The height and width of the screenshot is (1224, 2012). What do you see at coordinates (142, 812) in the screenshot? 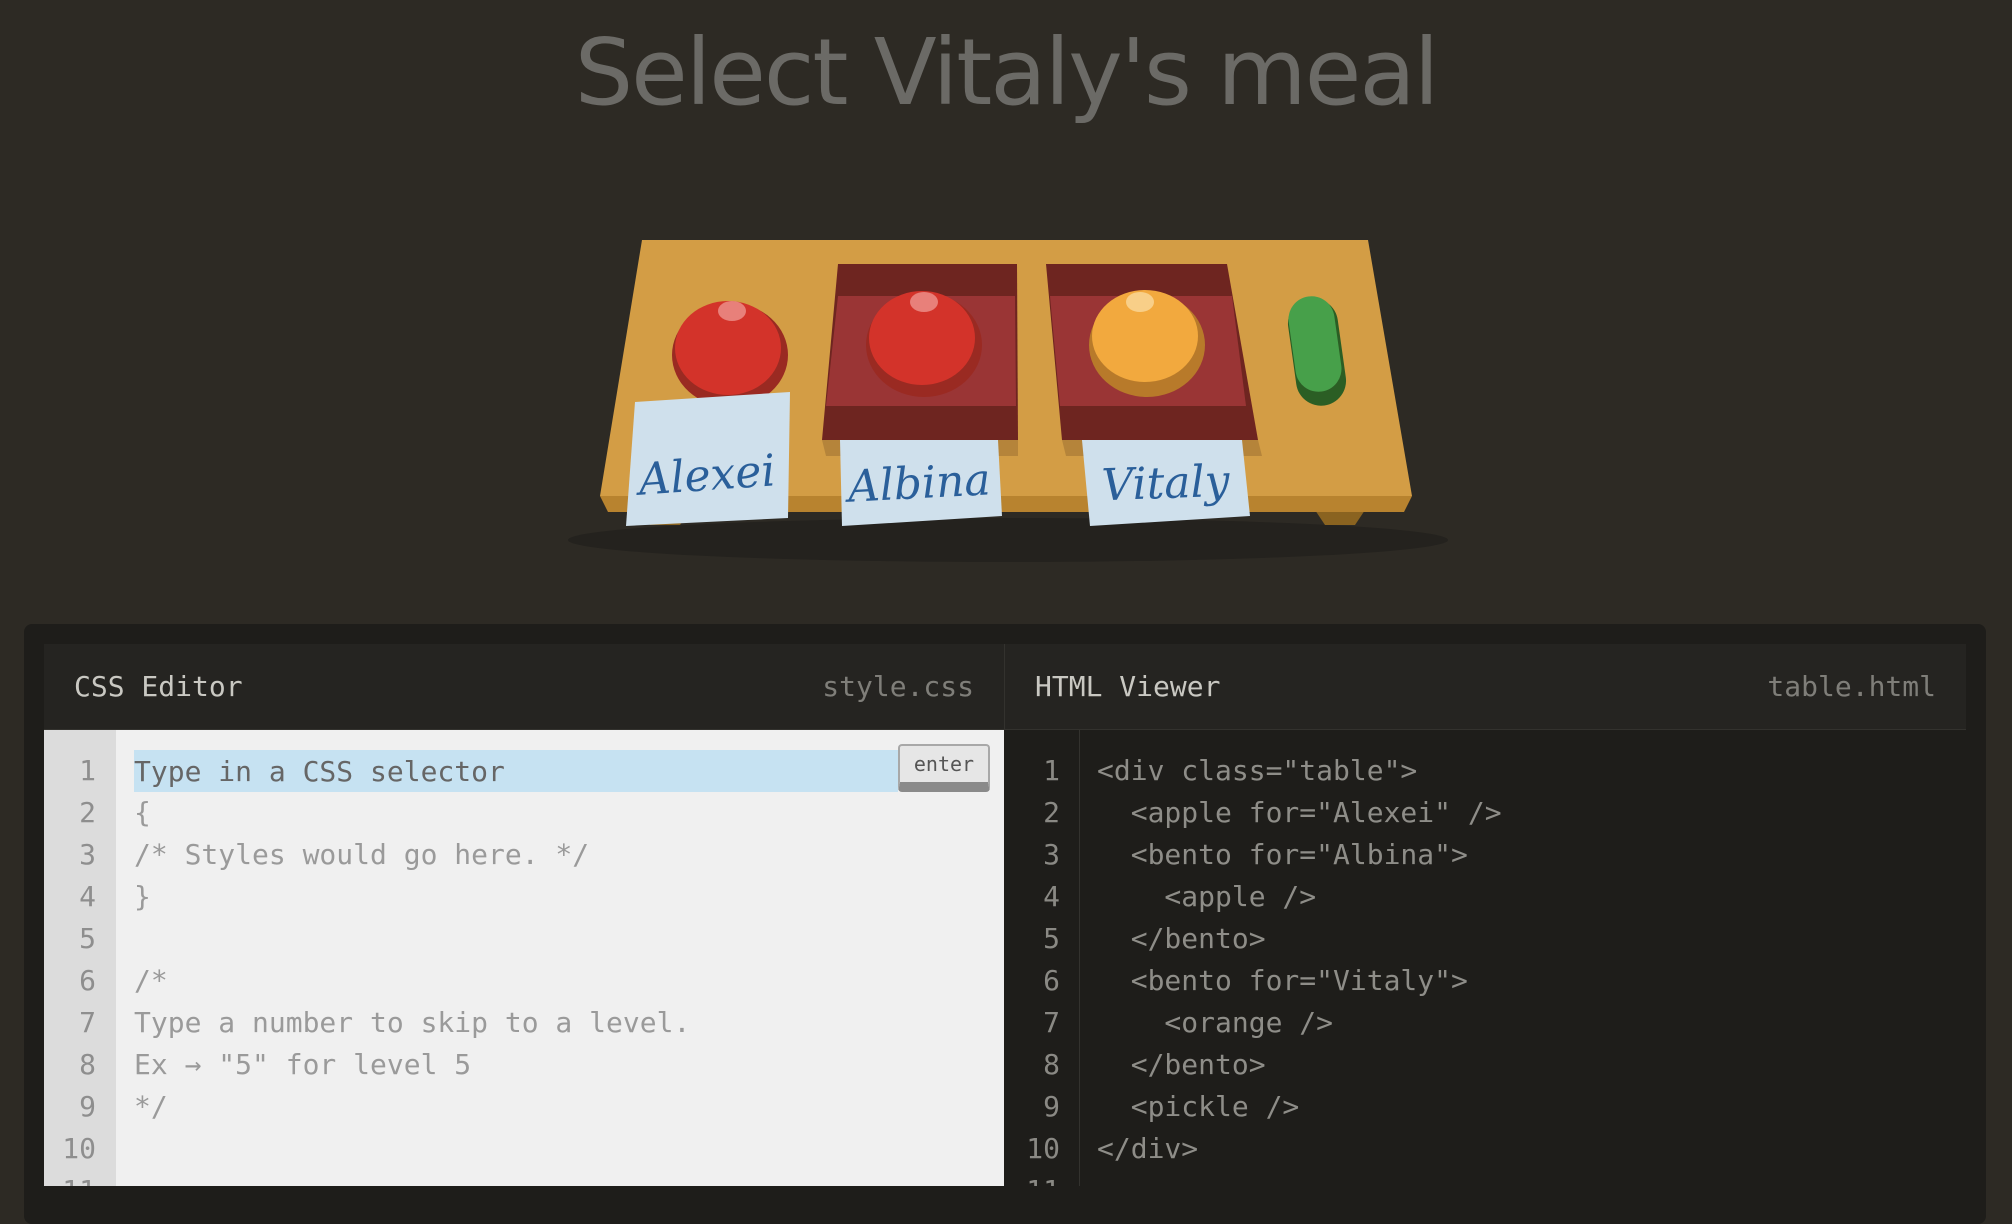
I see `code-line: {` at bounding box center [142, 812].